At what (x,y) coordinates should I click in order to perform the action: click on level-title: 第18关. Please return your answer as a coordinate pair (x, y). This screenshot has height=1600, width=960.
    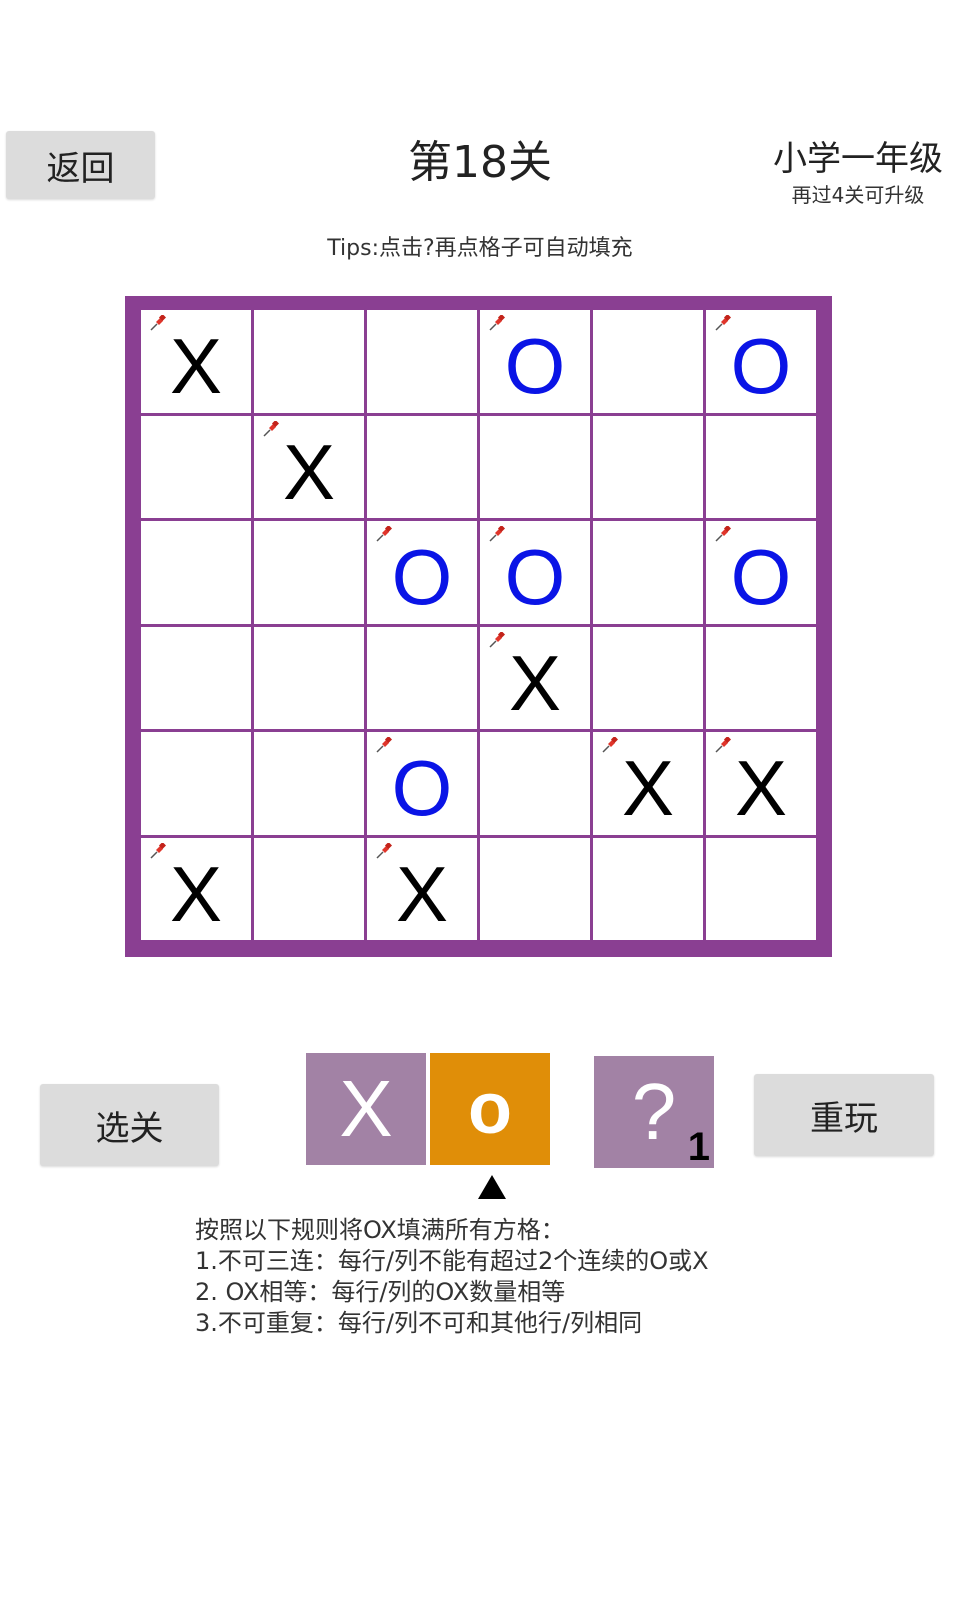
    Looking at the image, I should click on (480, 162).